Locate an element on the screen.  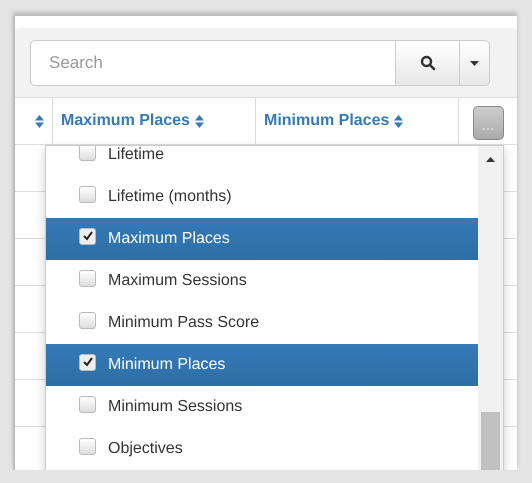
search-button is located at coordinates (428, 63).